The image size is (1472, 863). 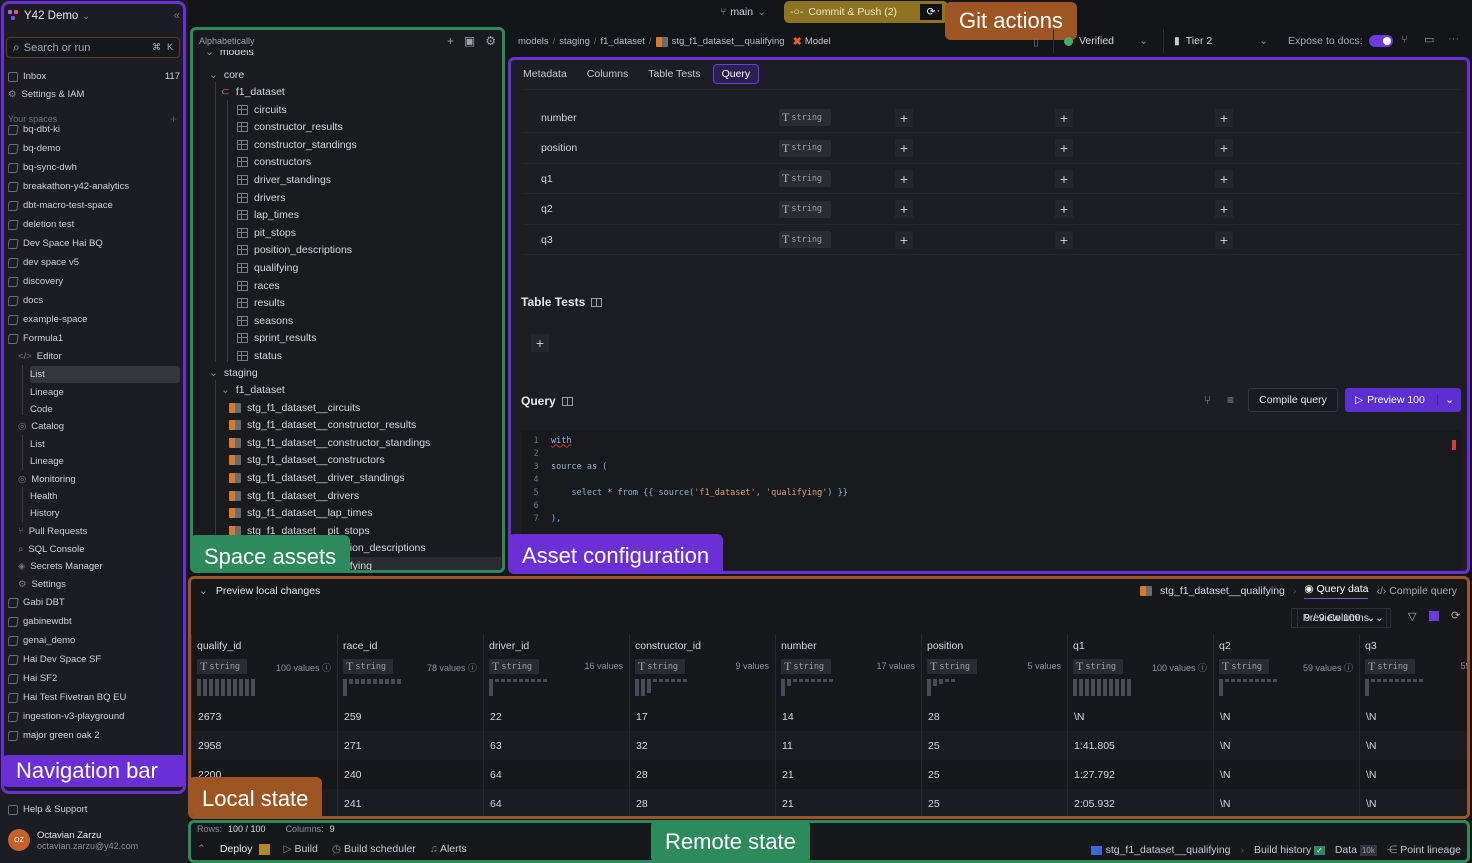 I want to click on bookmark-icon: ▯, so click(x=1036, y=41).